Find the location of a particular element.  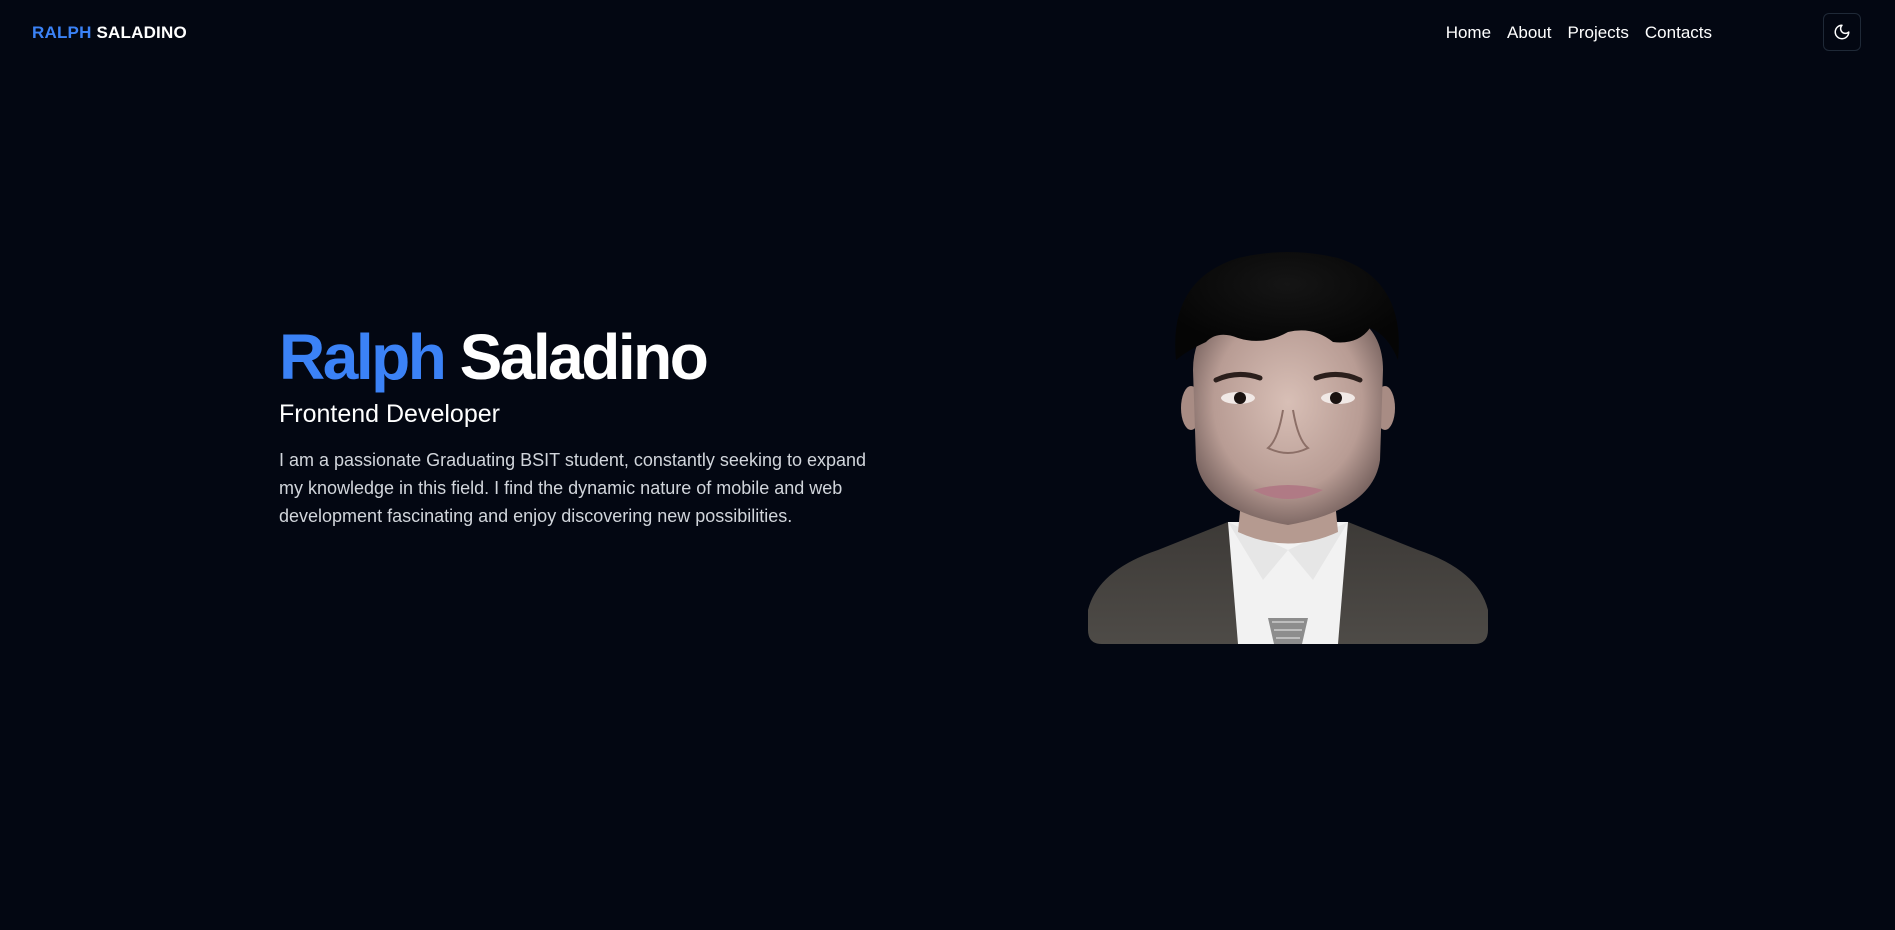

nav-link-home: Home is located at coordinates (1468, 33).